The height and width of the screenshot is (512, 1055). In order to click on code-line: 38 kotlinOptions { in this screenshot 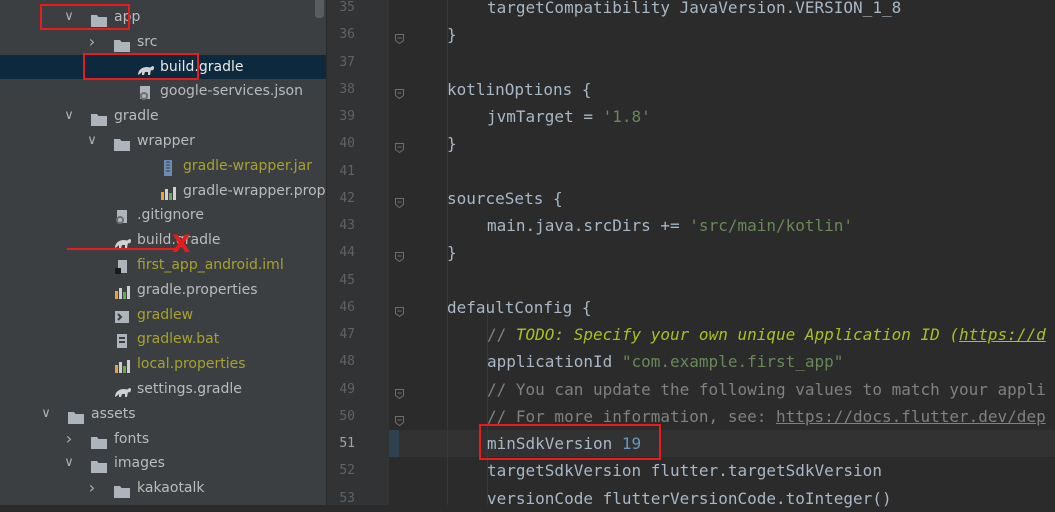, I will do `click(527, 89)`.